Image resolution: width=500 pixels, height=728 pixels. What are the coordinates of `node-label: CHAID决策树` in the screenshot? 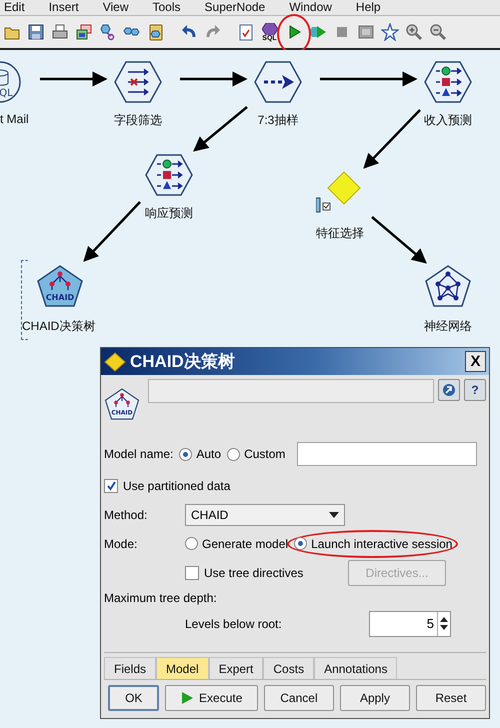 It's located at (59, 326).